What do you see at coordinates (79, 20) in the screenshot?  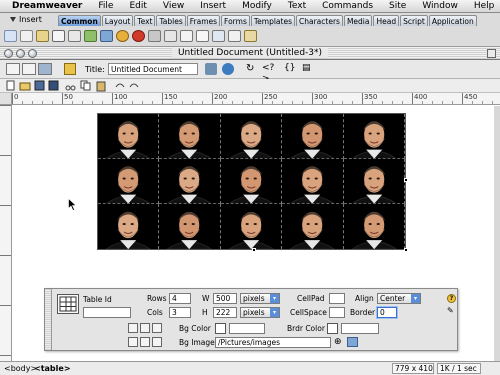 I see `tab-common: Common` at bounding box center [79, 20].